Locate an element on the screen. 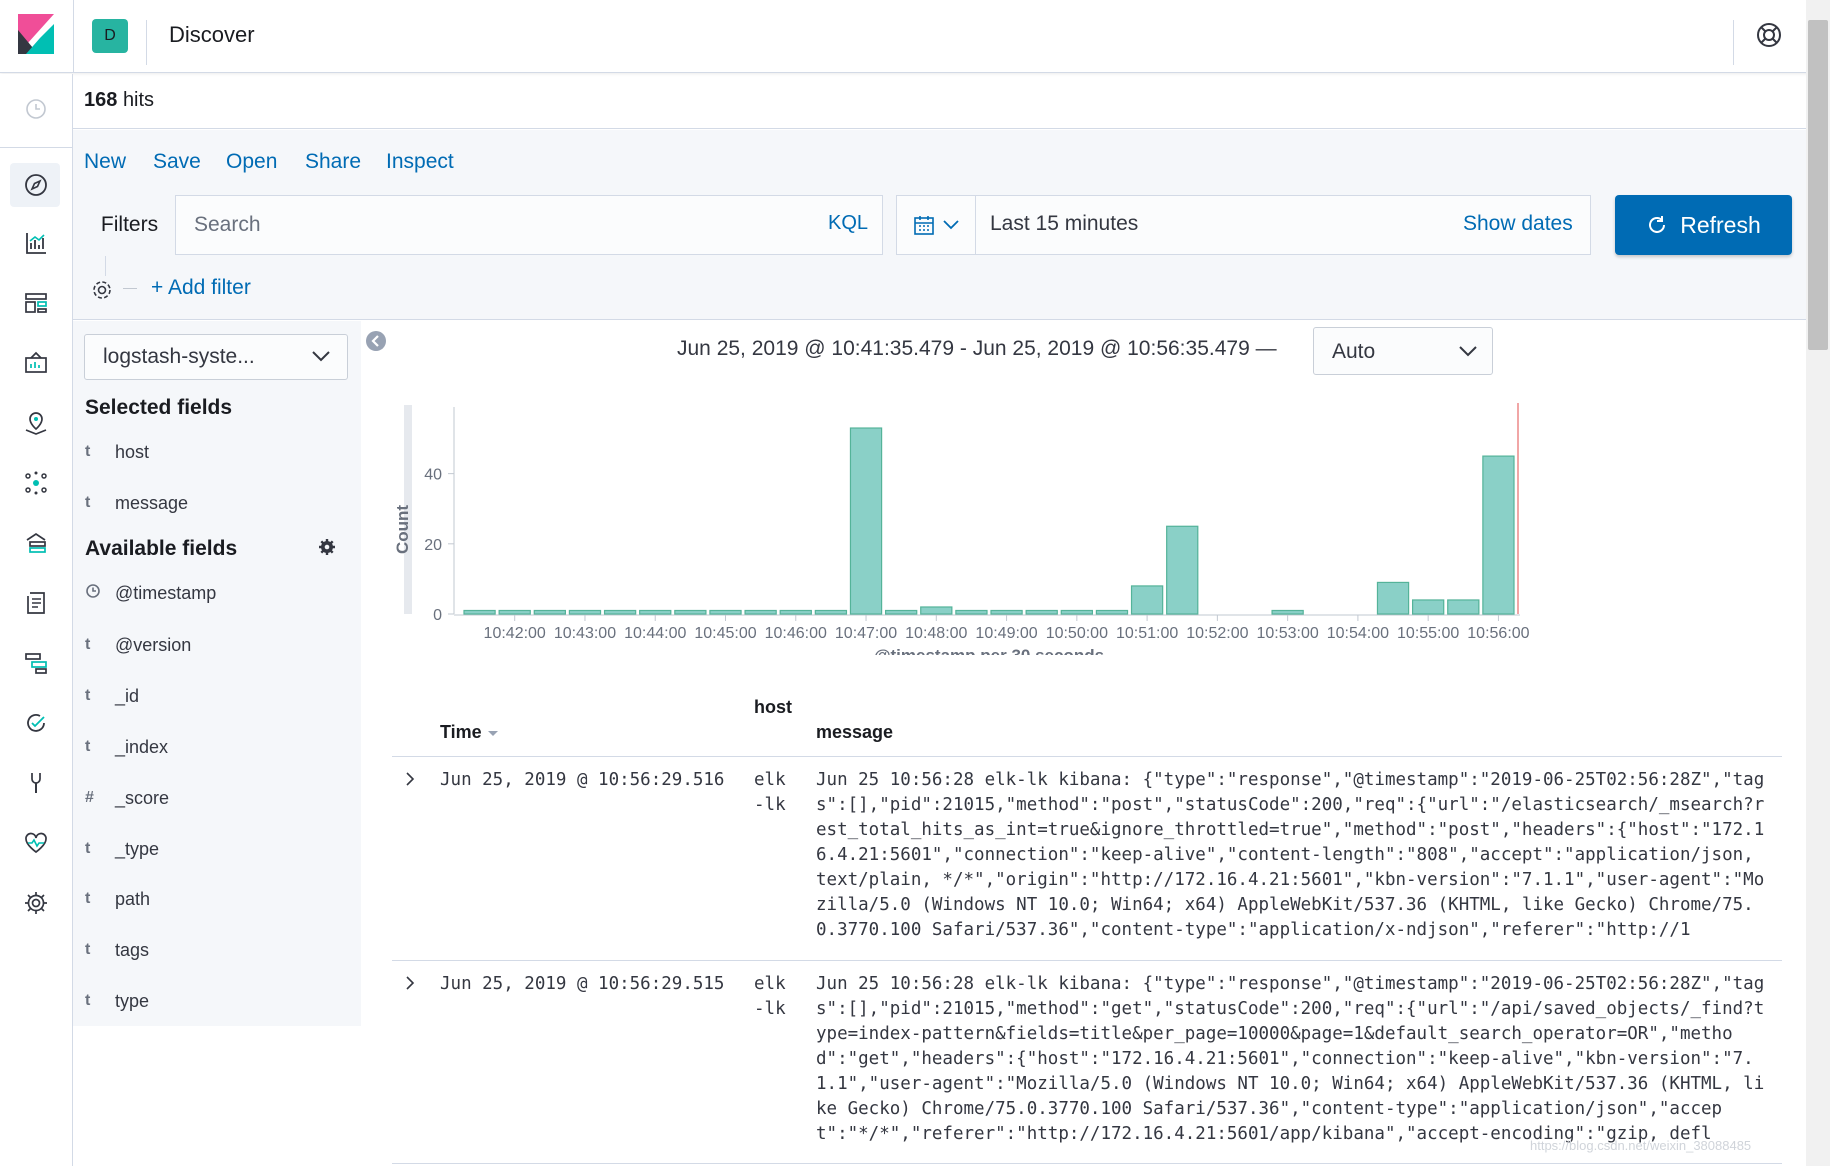  apm-icon is located at coordinates (36, 663).